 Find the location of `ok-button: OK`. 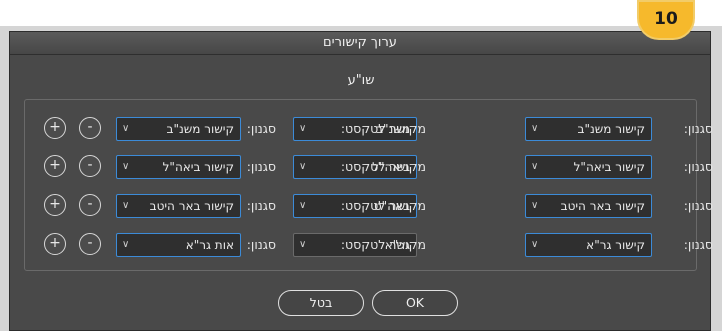

ok-button: OK is located at coordinates (415, 303).